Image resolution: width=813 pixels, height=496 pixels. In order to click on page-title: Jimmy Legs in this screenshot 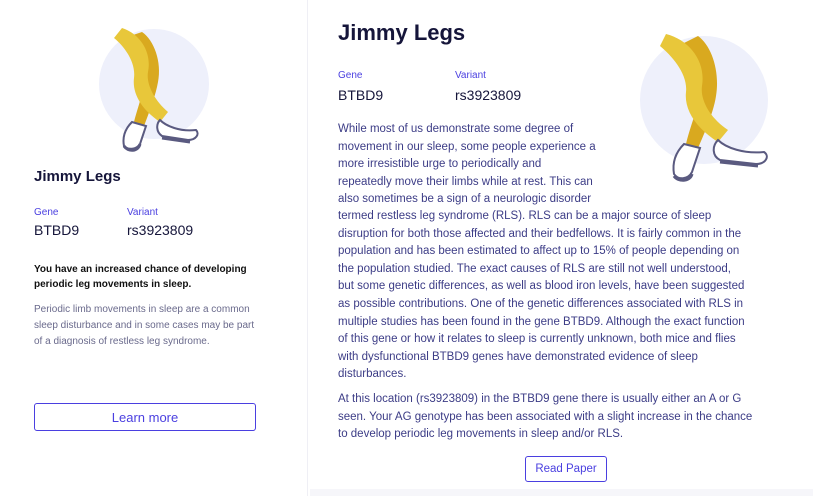, I will do `click(402, 32)`.